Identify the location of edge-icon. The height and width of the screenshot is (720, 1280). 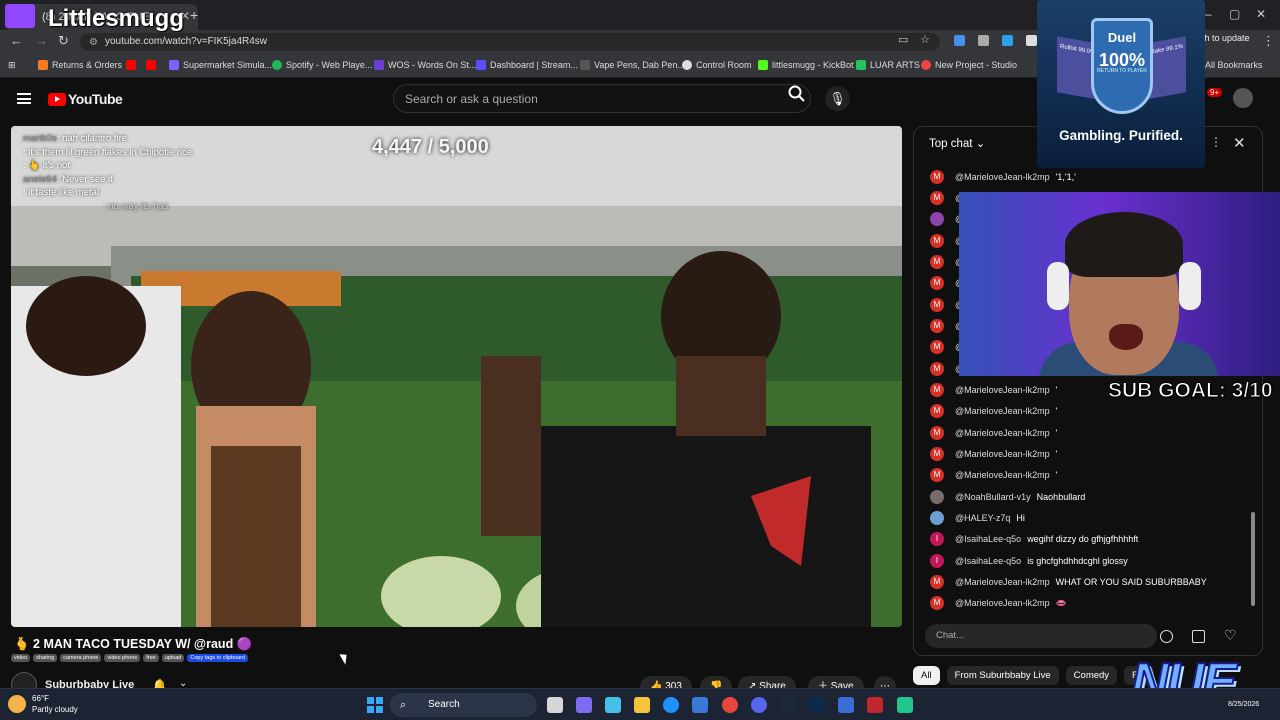
(671, 705).